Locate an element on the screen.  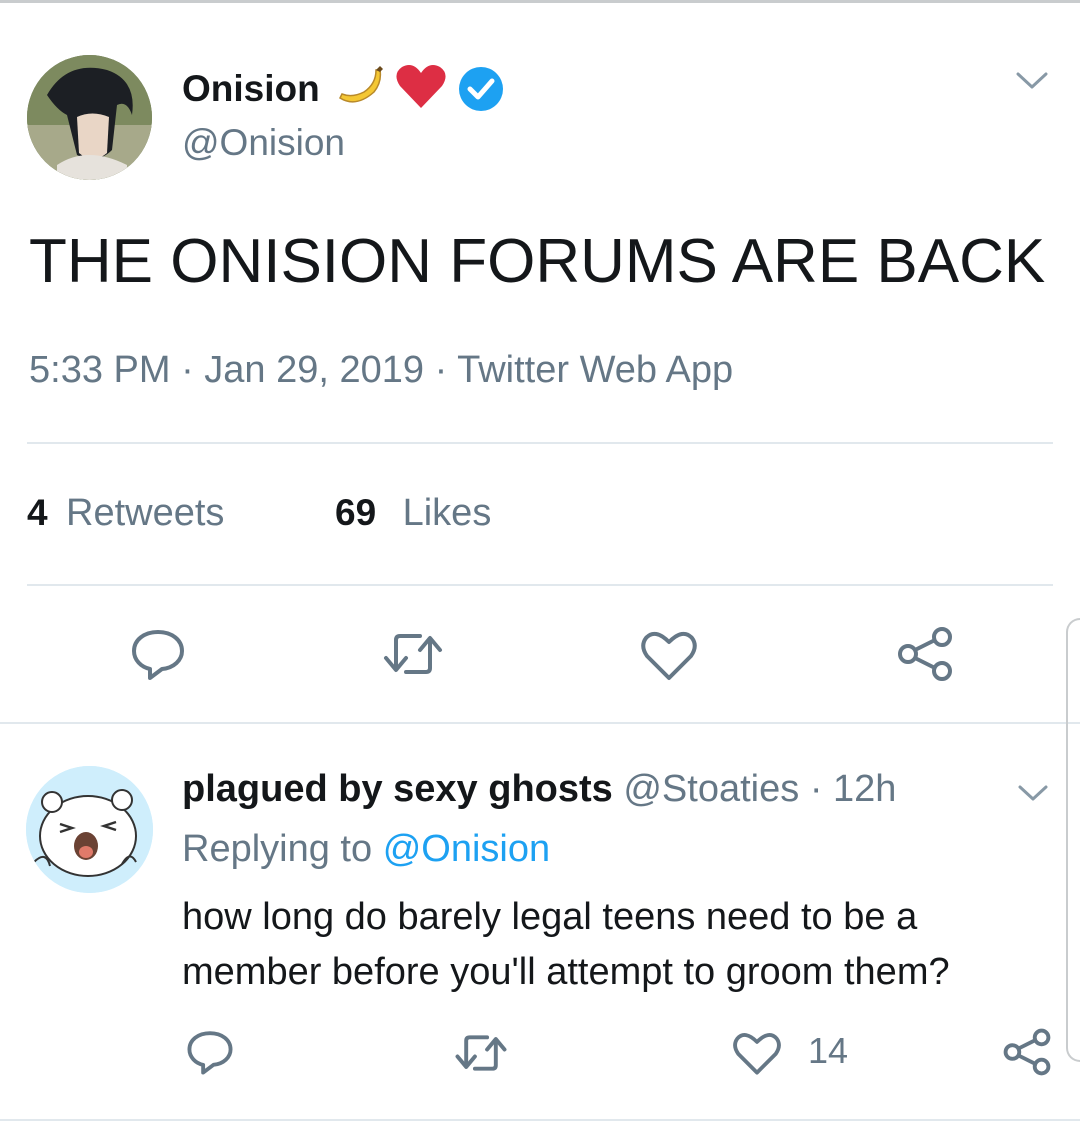
replying-to-line: Replying to @Onision is located at coordinates (366, 849).